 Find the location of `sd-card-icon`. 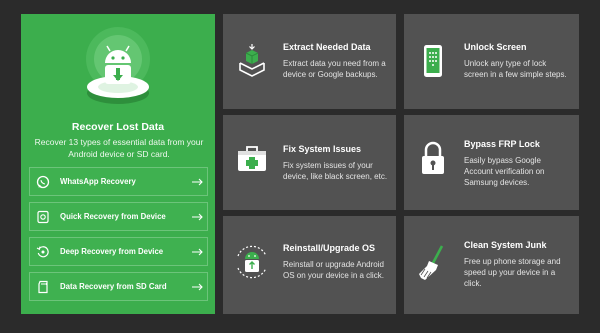

sd-card-icon is located at coordinates (43, 287).